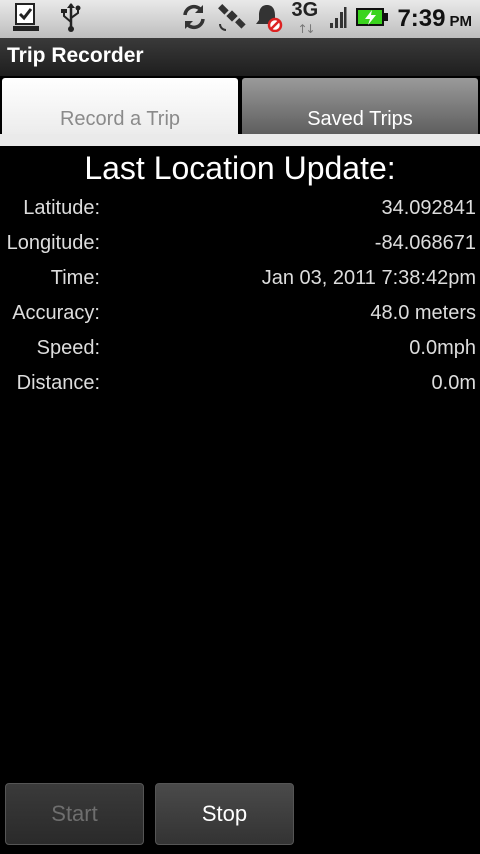  What do you see at coordinates (240, 284) in the screenshot?
I see `time-row: Time: Jan 03, 2011 7:38:42pm` at bounding box center [240, 284].